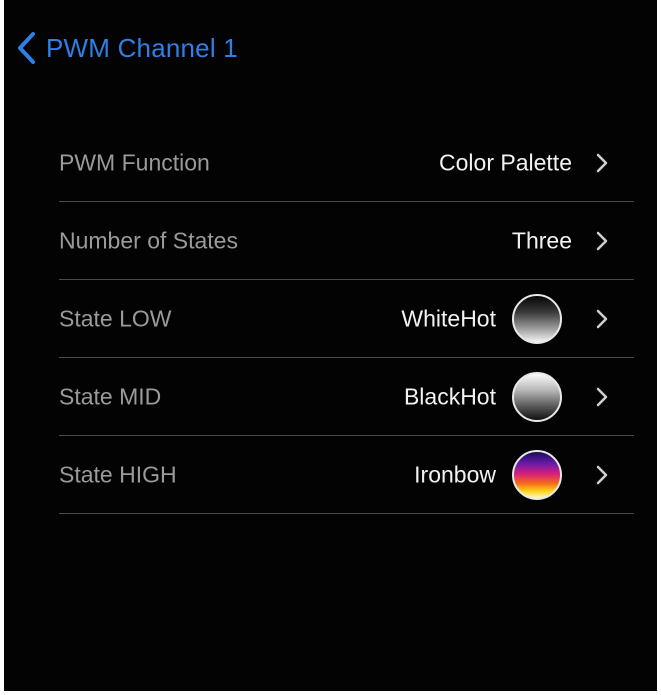 This screenshot has width=661, height=695. I want to click on row-label: PWM Function, so click(134, 162).